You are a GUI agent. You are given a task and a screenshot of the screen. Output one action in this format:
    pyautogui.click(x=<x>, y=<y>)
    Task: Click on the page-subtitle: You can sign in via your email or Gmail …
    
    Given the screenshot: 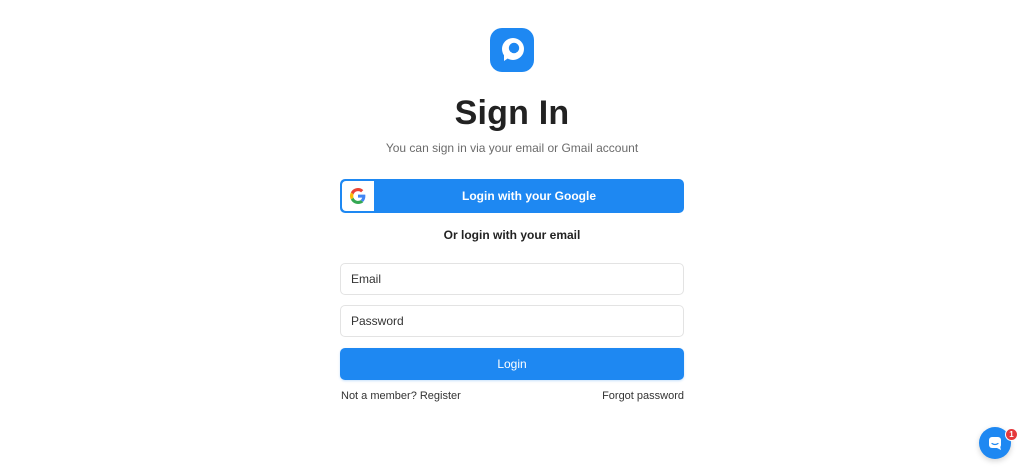 What is the action you would take?
    pyautogui.click(x=512, y=148)
    